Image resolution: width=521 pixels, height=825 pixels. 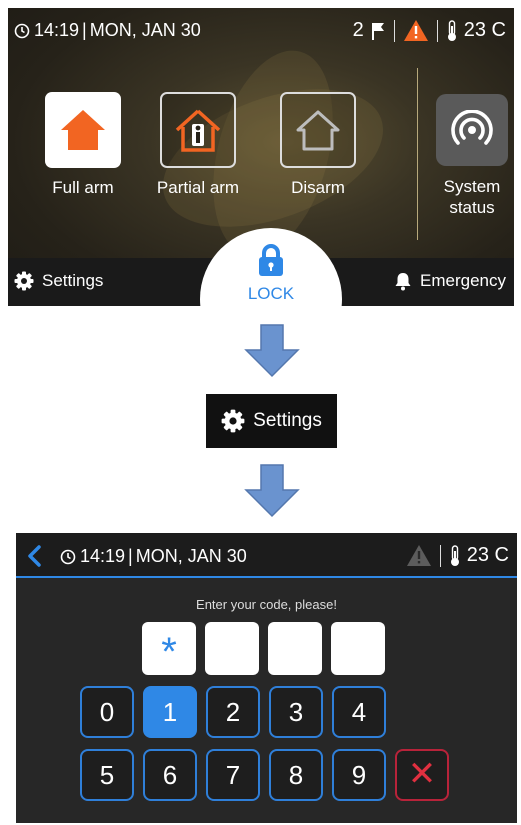 I want to click on keypad-key-1: 1, so click(x=170, y=712).